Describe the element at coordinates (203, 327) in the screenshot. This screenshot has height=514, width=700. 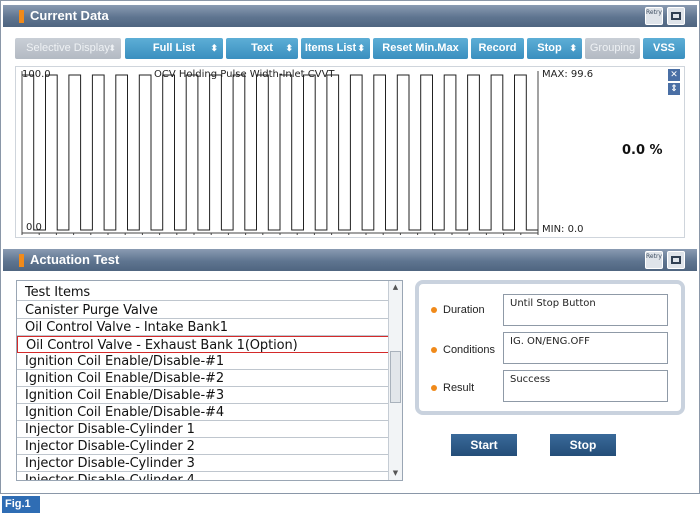
I see `list-item: Oil Control Valve - Intake Bank1` at that location.